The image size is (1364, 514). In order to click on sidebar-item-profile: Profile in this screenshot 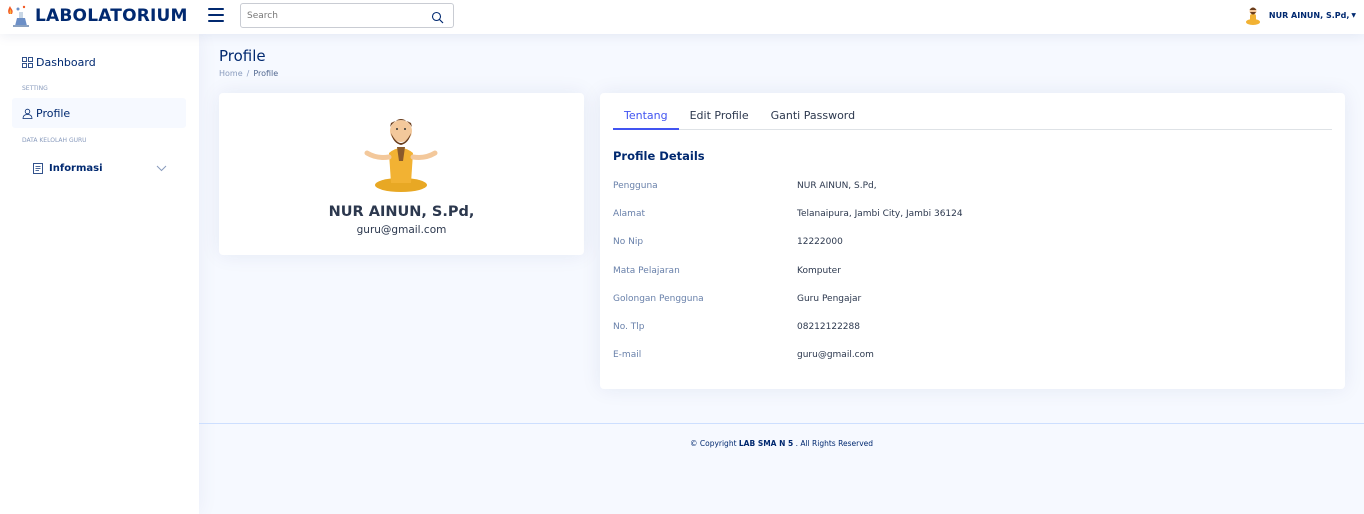, I will do `click(99, 113)`.